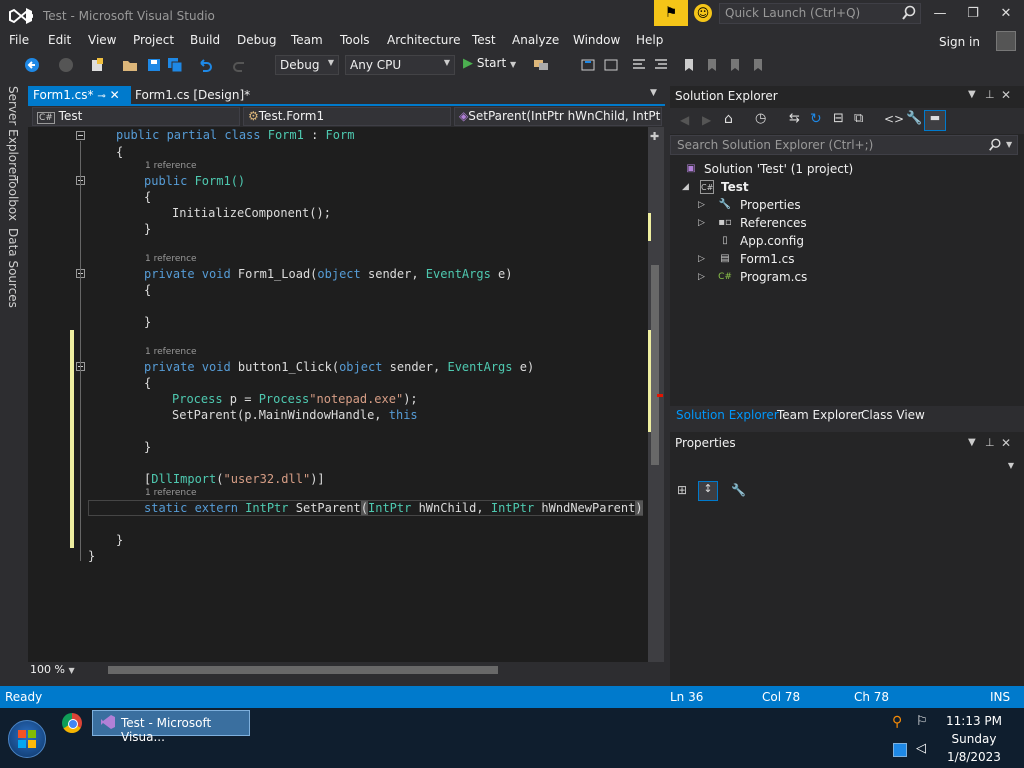 The height and width of the screenshot is (768, 1024). What do you see at coordinates (205, 40) in the screenshot?
I see `menu-build: Build` at bounding box center [205, 40].